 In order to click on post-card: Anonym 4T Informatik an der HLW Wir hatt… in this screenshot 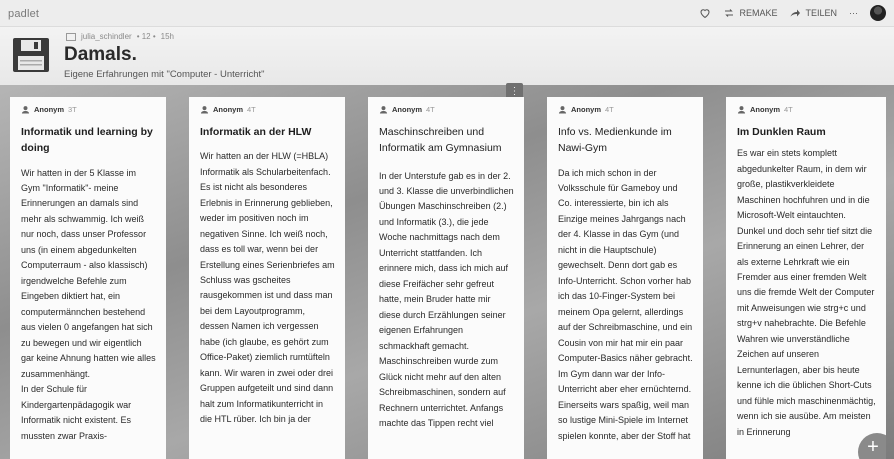, I will do `click(267, 278)`.